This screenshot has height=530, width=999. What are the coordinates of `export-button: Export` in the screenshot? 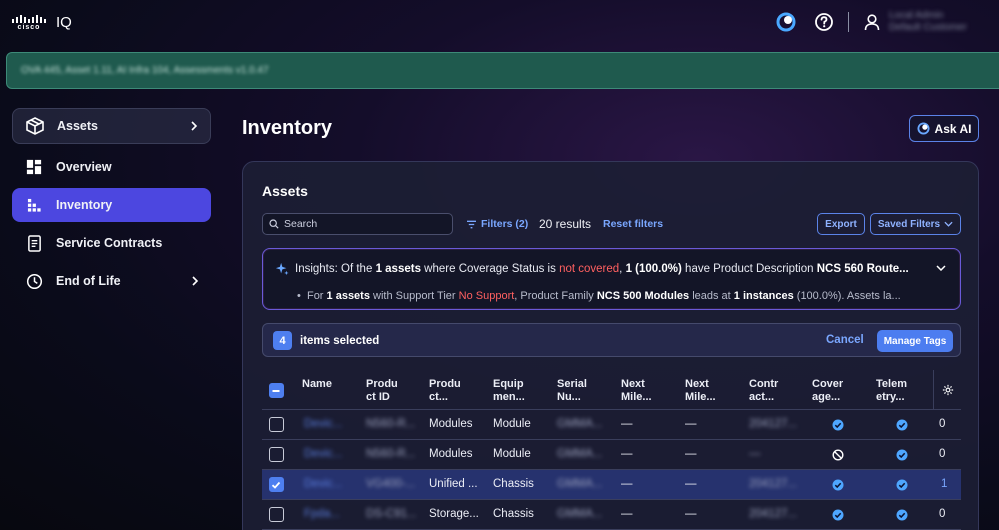 It's located at (841, 224).